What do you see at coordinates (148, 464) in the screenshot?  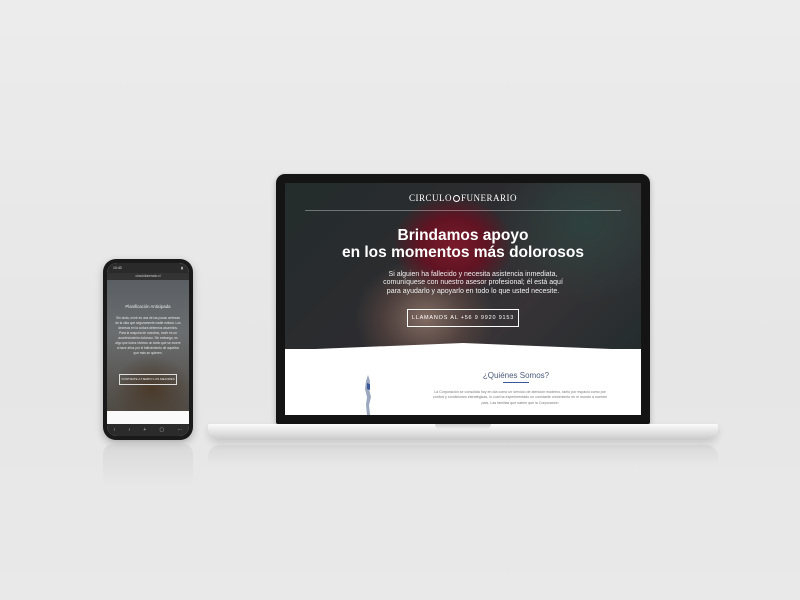 I see `phone-reflection` at bounding box center [148, 464].